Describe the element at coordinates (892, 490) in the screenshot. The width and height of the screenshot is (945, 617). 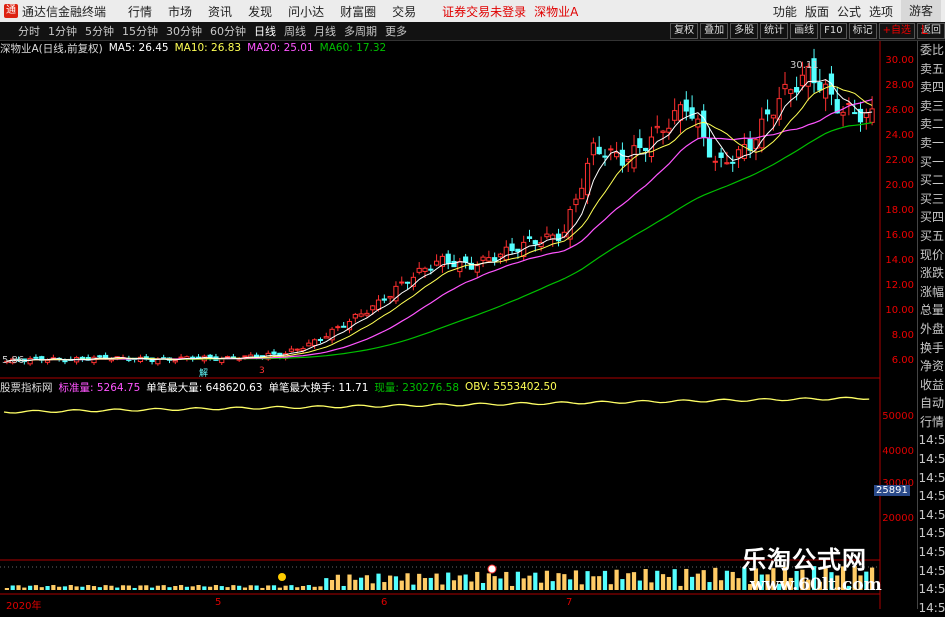
I see `current-vol-badge: 25891` at that location.